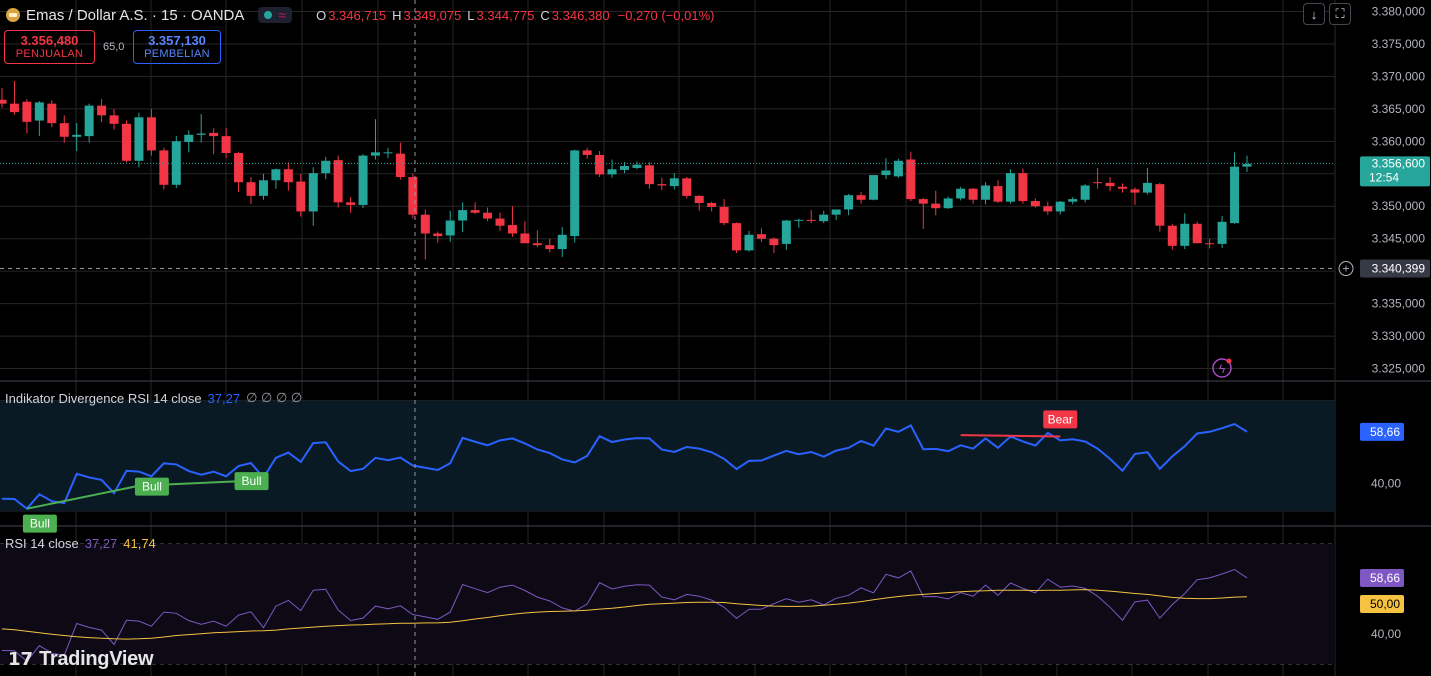 Image resolution: width=1431 pixels, height=676 pixels. Describe the element at coordinates (101, 543) in the screenshot. I see `rsi-value: 37,27` at that location.